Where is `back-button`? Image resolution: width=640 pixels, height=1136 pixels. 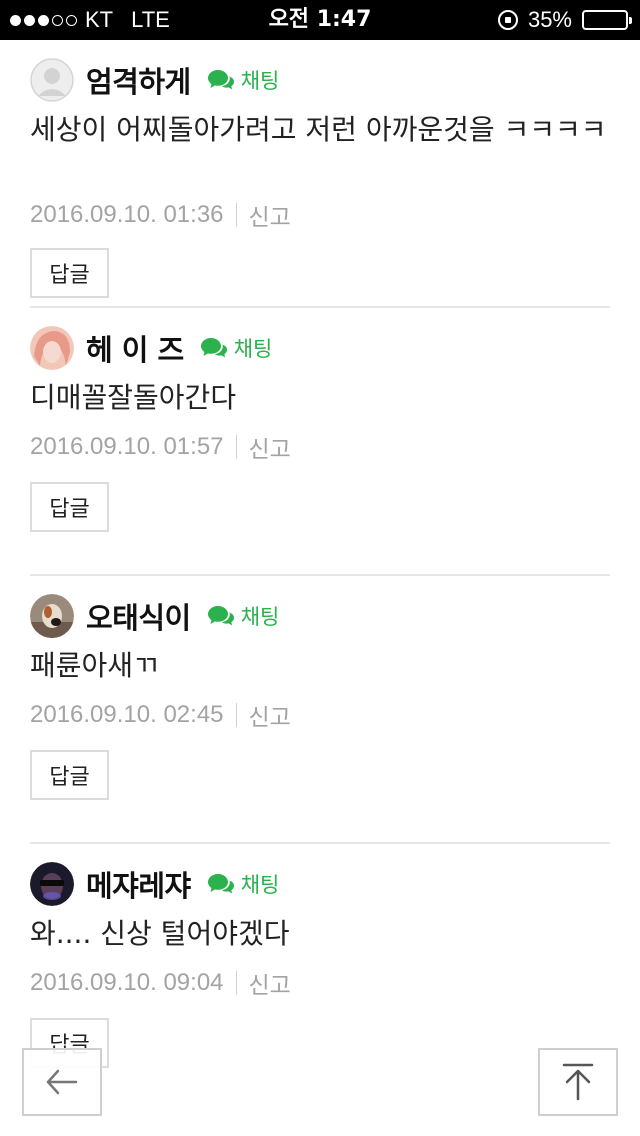
back-button is located at coordinates (62, 1082).